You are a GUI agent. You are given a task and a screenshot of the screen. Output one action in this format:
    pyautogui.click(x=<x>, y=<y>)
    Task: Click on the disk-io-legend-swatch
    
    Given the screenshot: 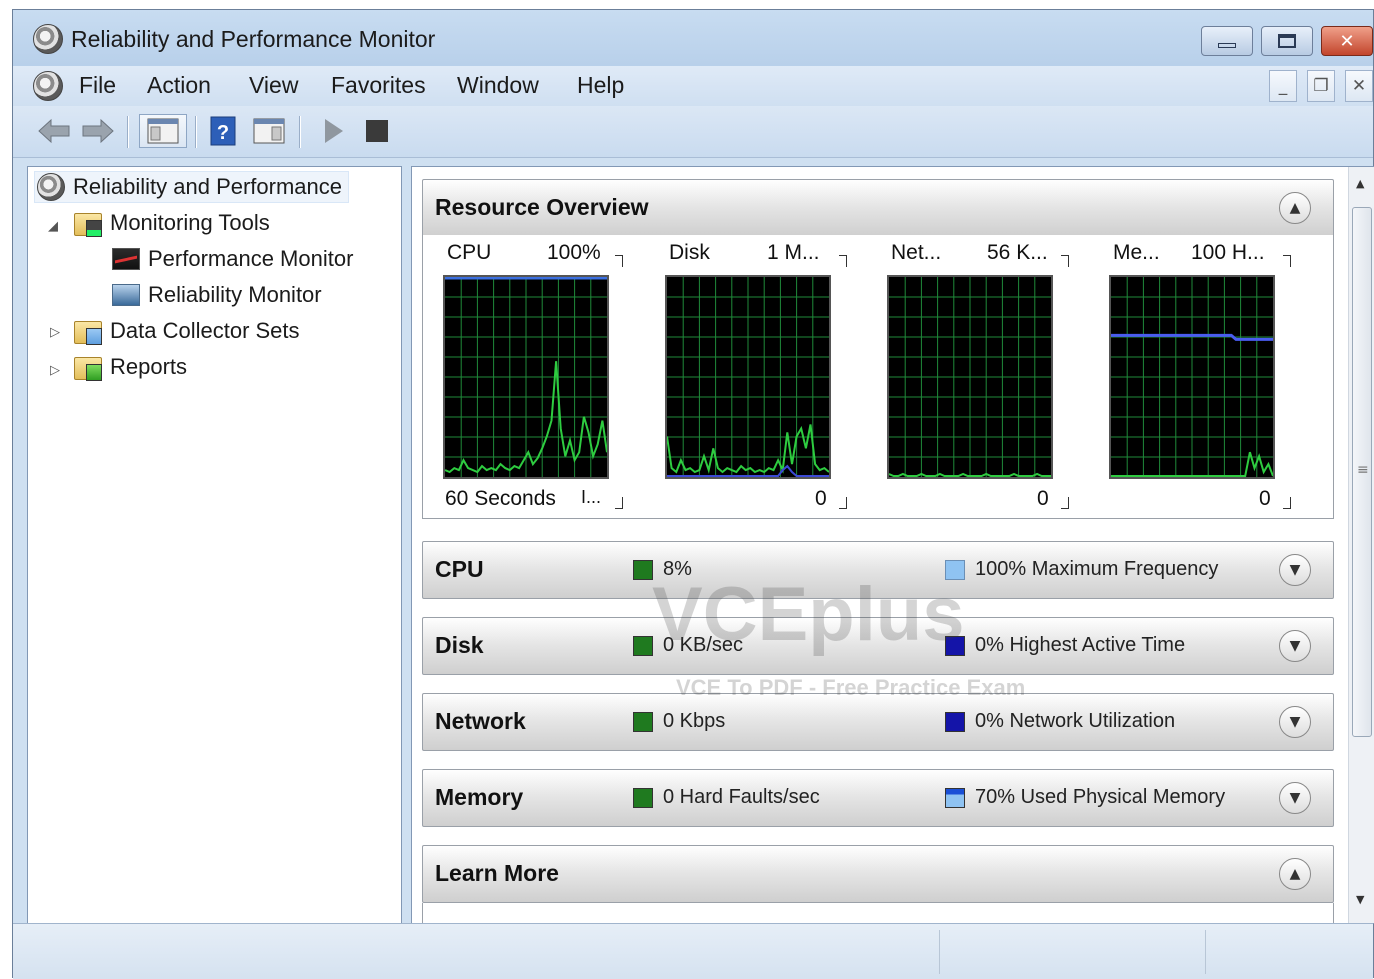 What is the action you would take?
    pyautogui.click(x=643, y=645)
    